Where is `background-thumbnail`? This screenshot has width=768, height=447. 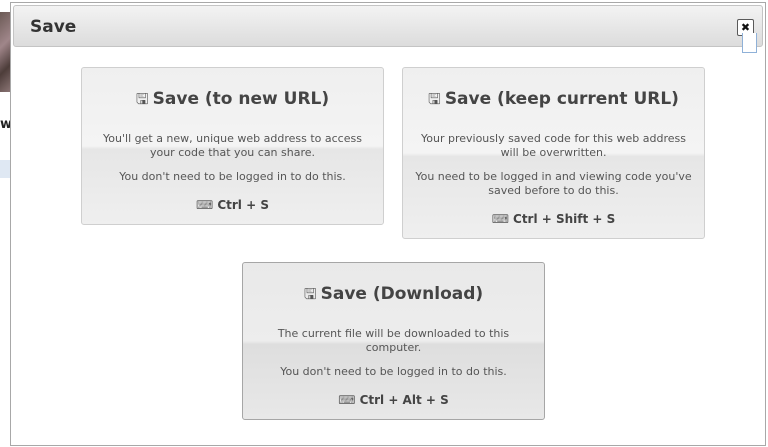
background-thumbnail is located at coordinates (5, 52).